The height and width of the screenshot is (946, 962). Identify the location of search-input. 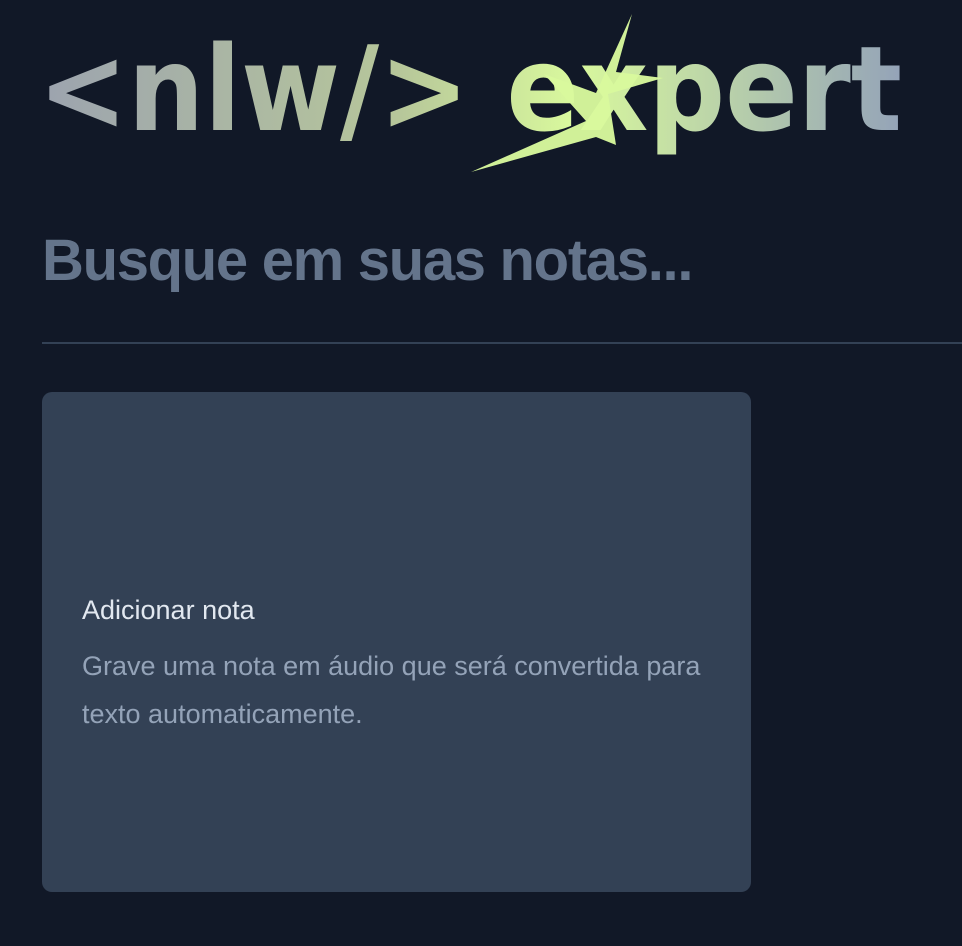
(492, 261).